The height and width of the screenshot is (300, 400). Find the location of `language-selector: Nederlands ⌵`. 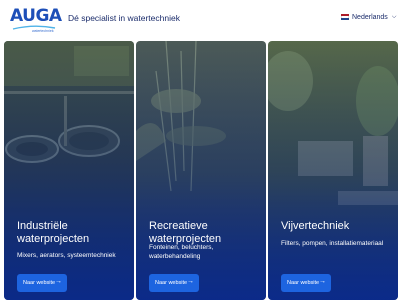

language-selector: Nederlands ⌵ is located at coordinates (368, 17).